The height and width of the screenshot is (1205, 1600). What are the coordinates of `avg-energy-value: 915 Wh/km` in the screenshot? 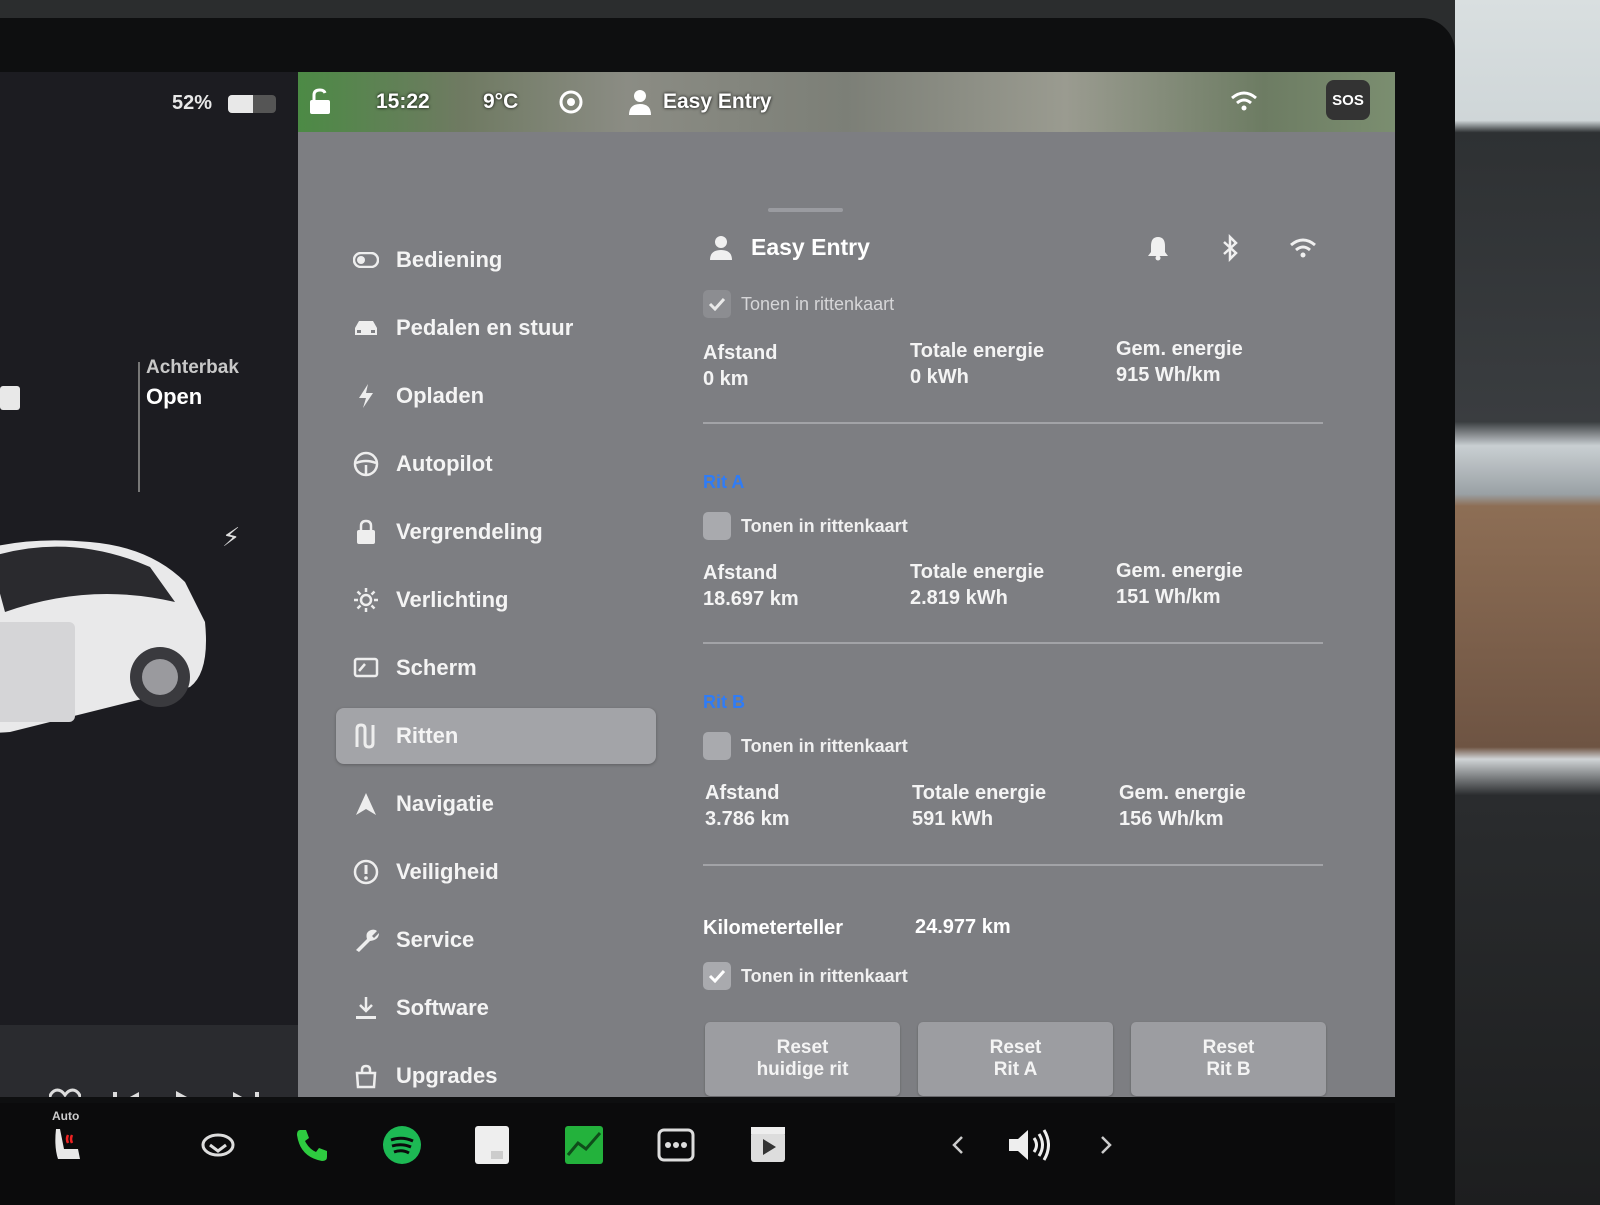 It's located at (1168, 375).